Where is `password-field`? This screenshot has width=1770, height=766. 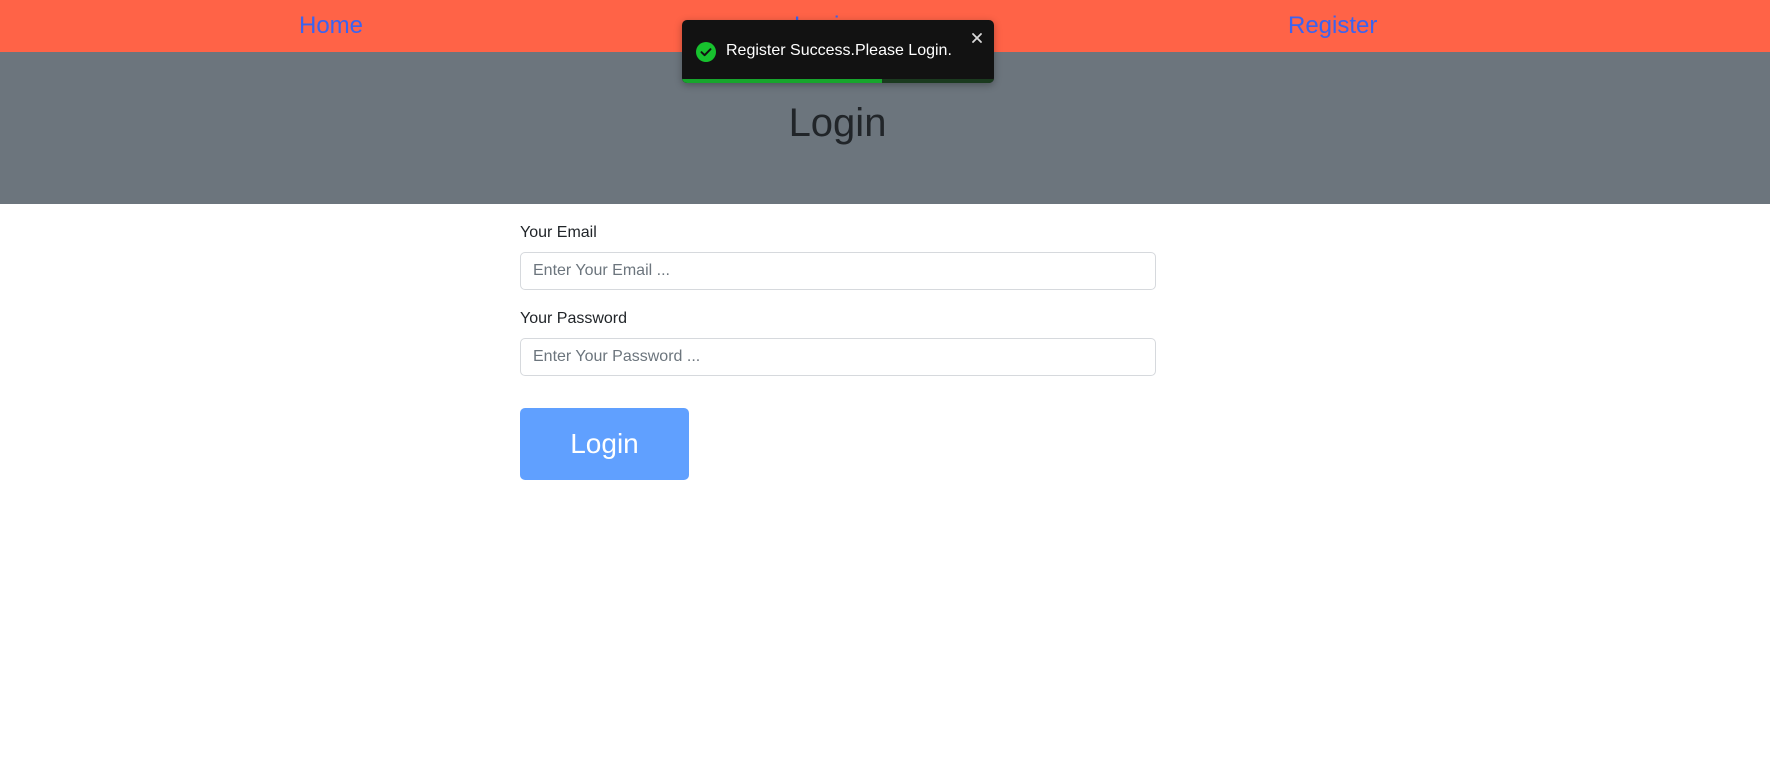
password-field is located at coordinates (838, 357).